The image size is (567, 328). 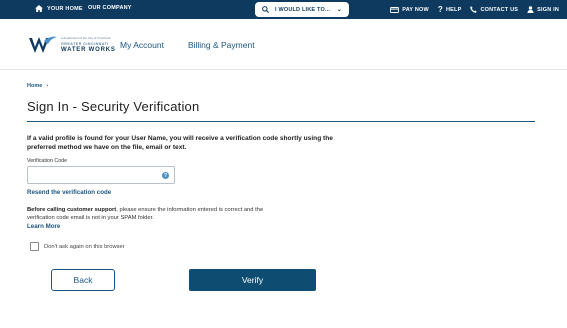 I want to click on breadcrumb-home: Home, so click(x=34, y=86).